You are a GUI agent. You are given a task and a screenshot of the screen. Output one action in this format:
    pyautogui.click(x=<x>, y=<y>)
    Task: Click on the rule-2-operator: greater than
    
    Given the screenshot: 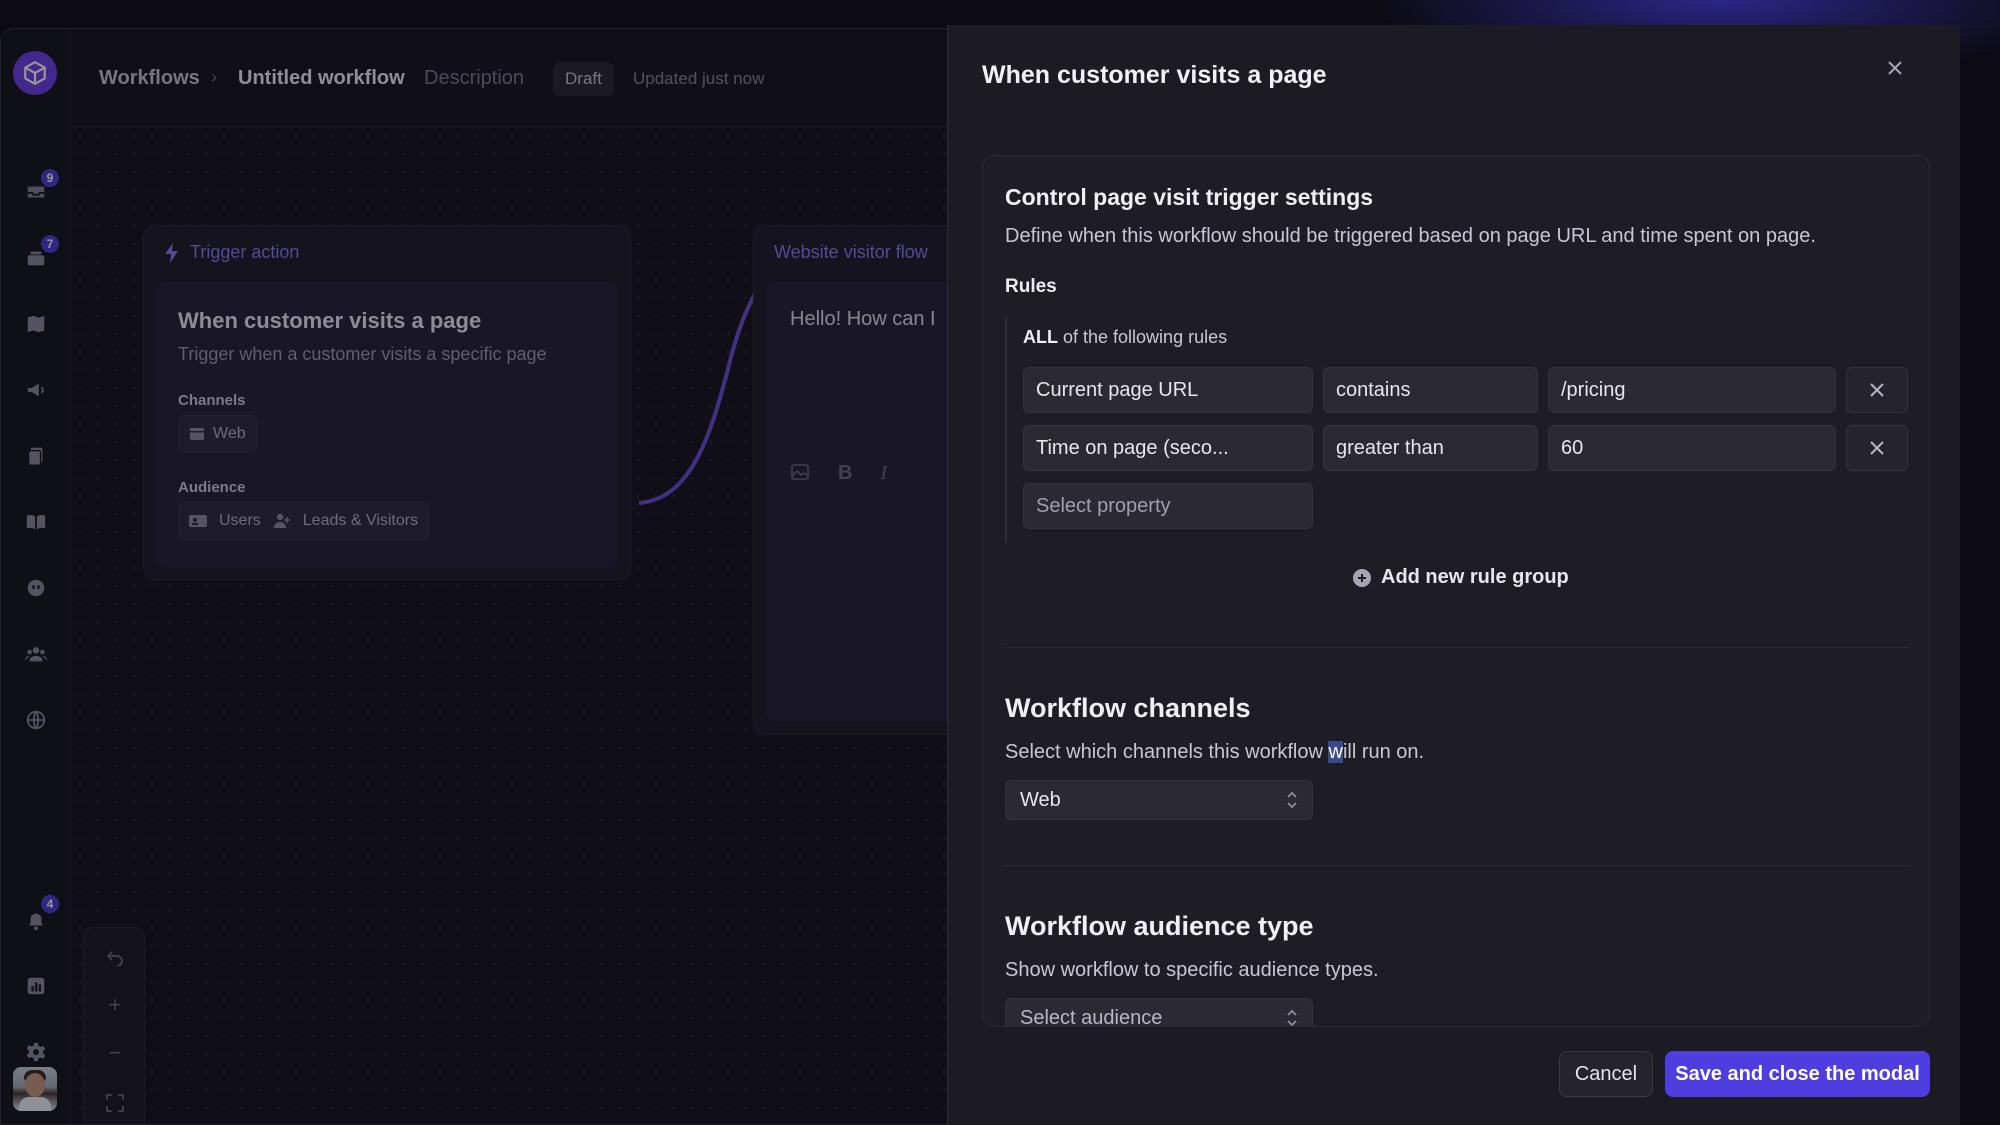 What is the action you would take?
    pyautogui.click(x=1430, y=448)
    